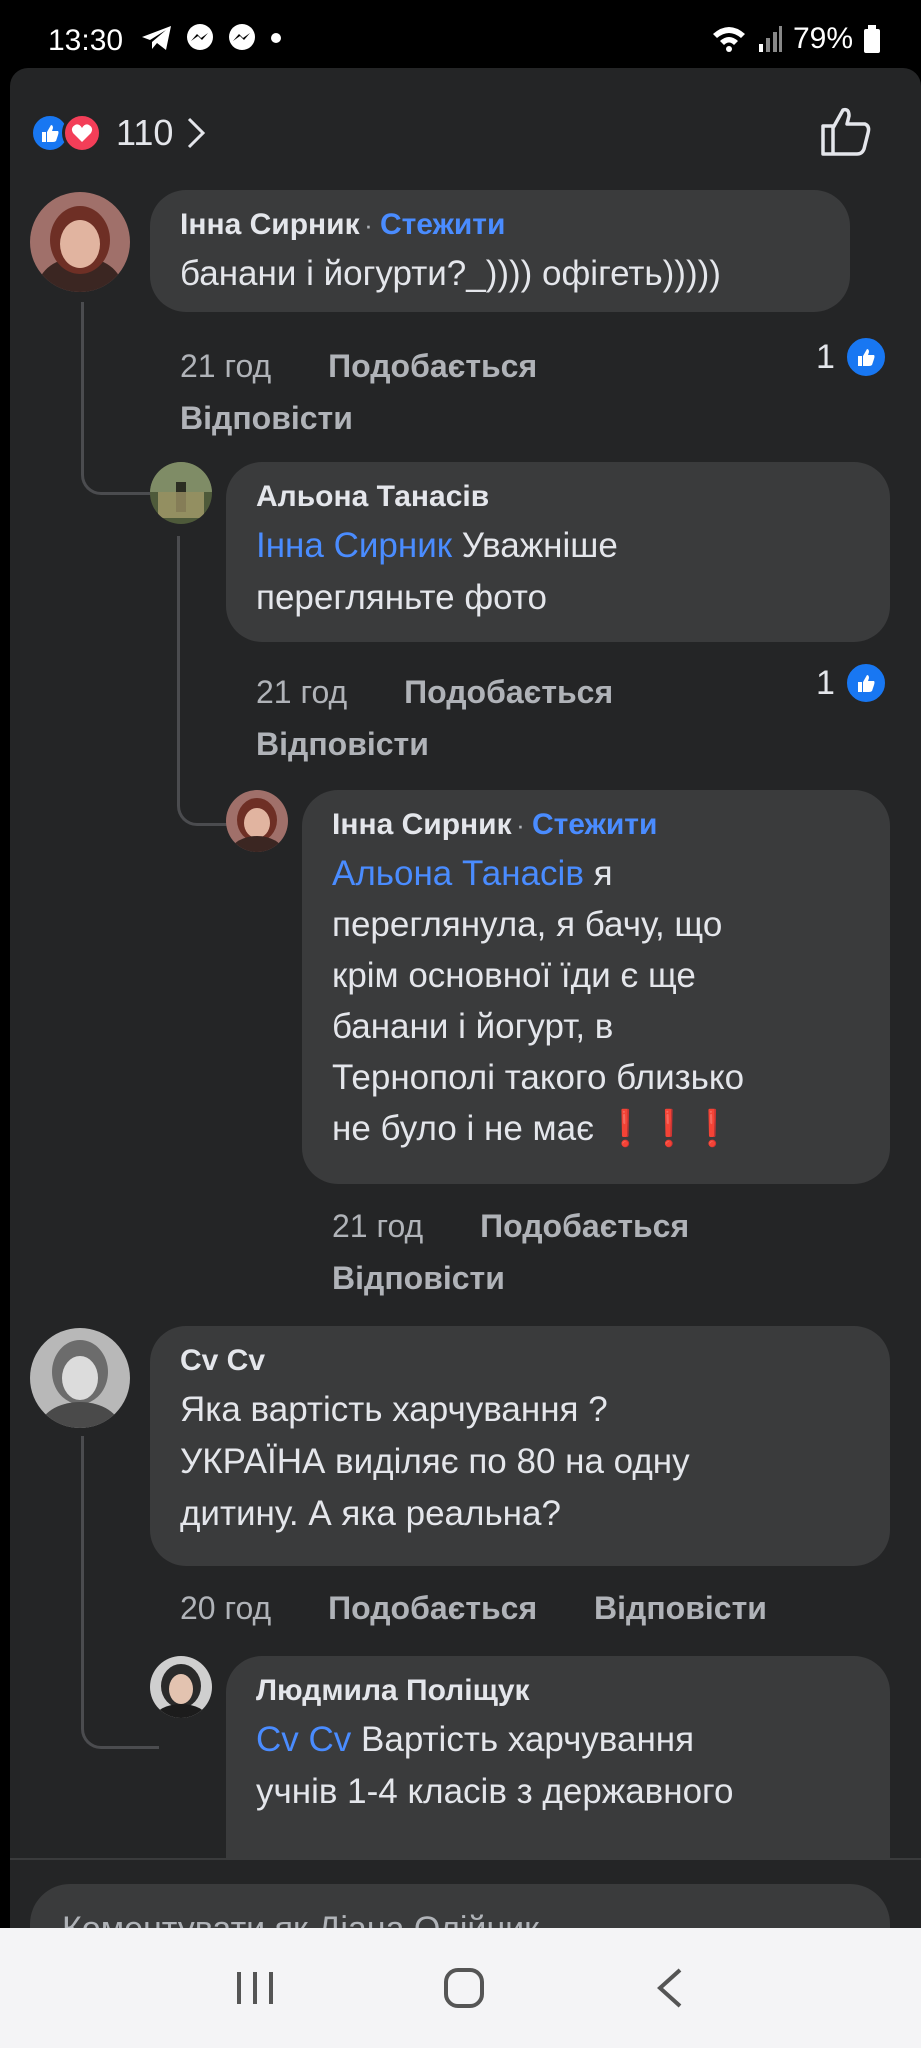  I want to click on comment-author: Людмила Поліщук, so click(558, 1691).